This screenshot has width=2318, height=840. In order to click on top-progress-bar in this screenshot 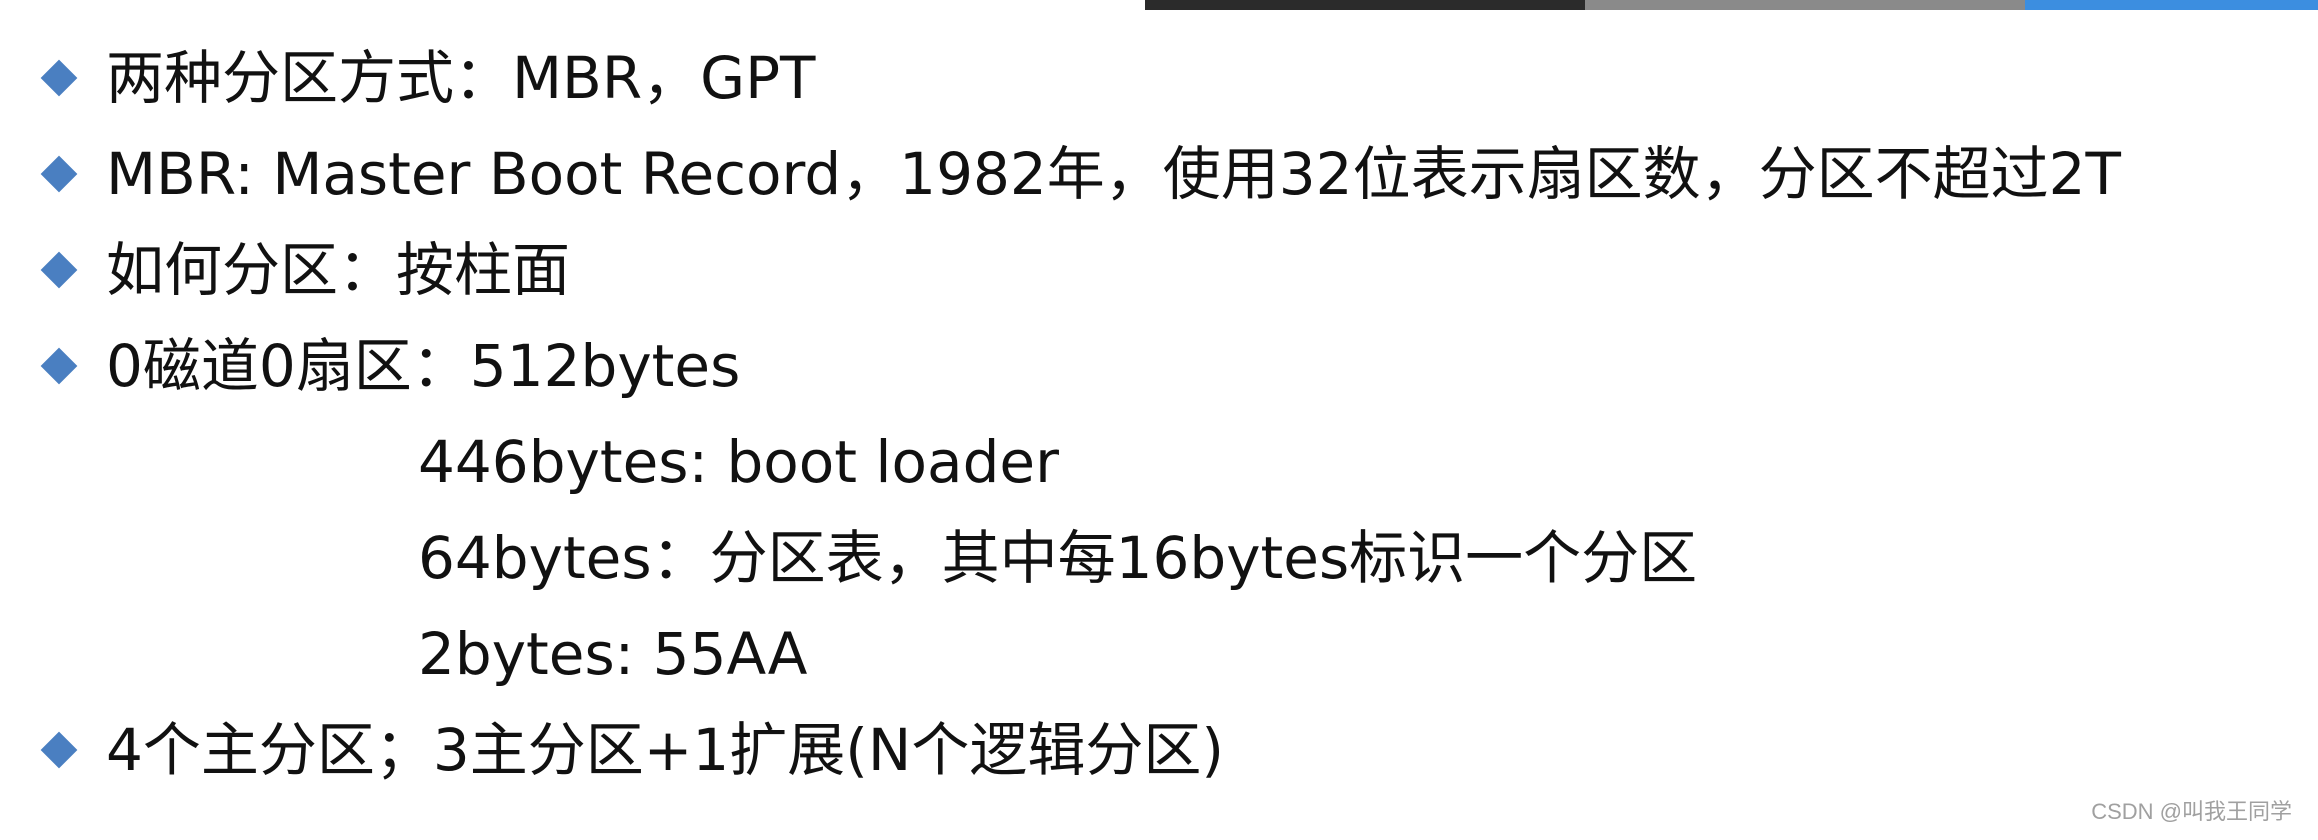, I will do `click(1731, 5)`.